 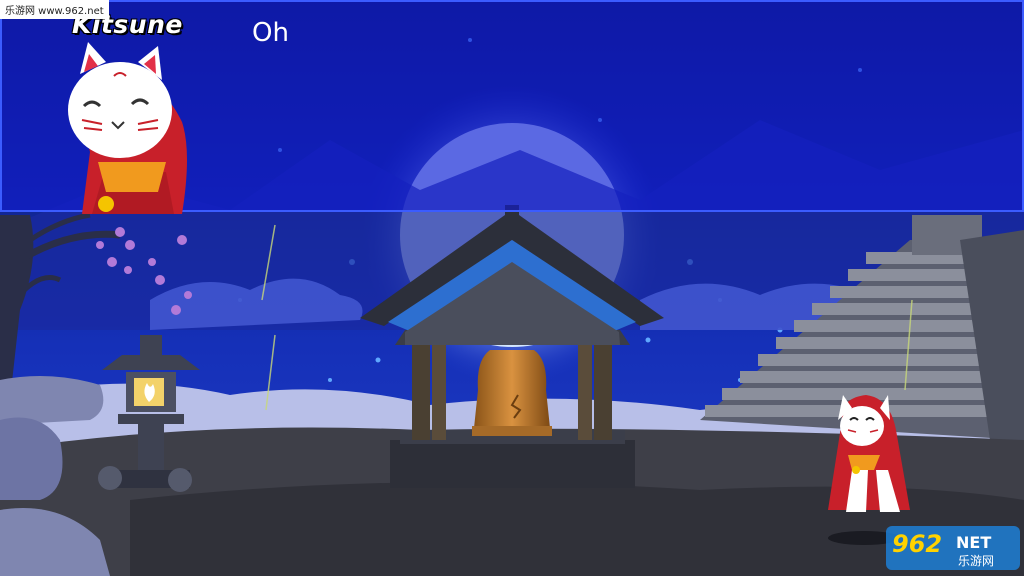 I want to click on dialog-text: Oh, so click(x=270, y=33).